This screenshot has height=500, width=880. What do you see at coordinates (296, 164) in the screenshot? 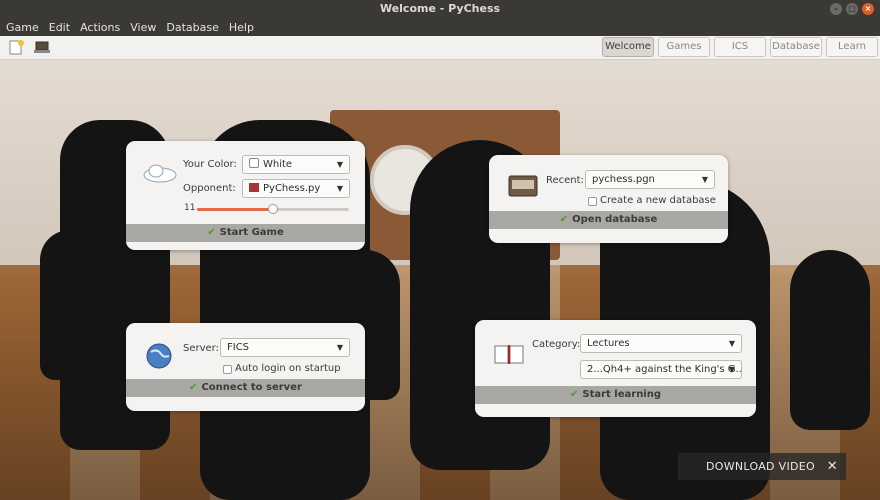
I see `color-select: White ▼` at bounding box center [296, 164].